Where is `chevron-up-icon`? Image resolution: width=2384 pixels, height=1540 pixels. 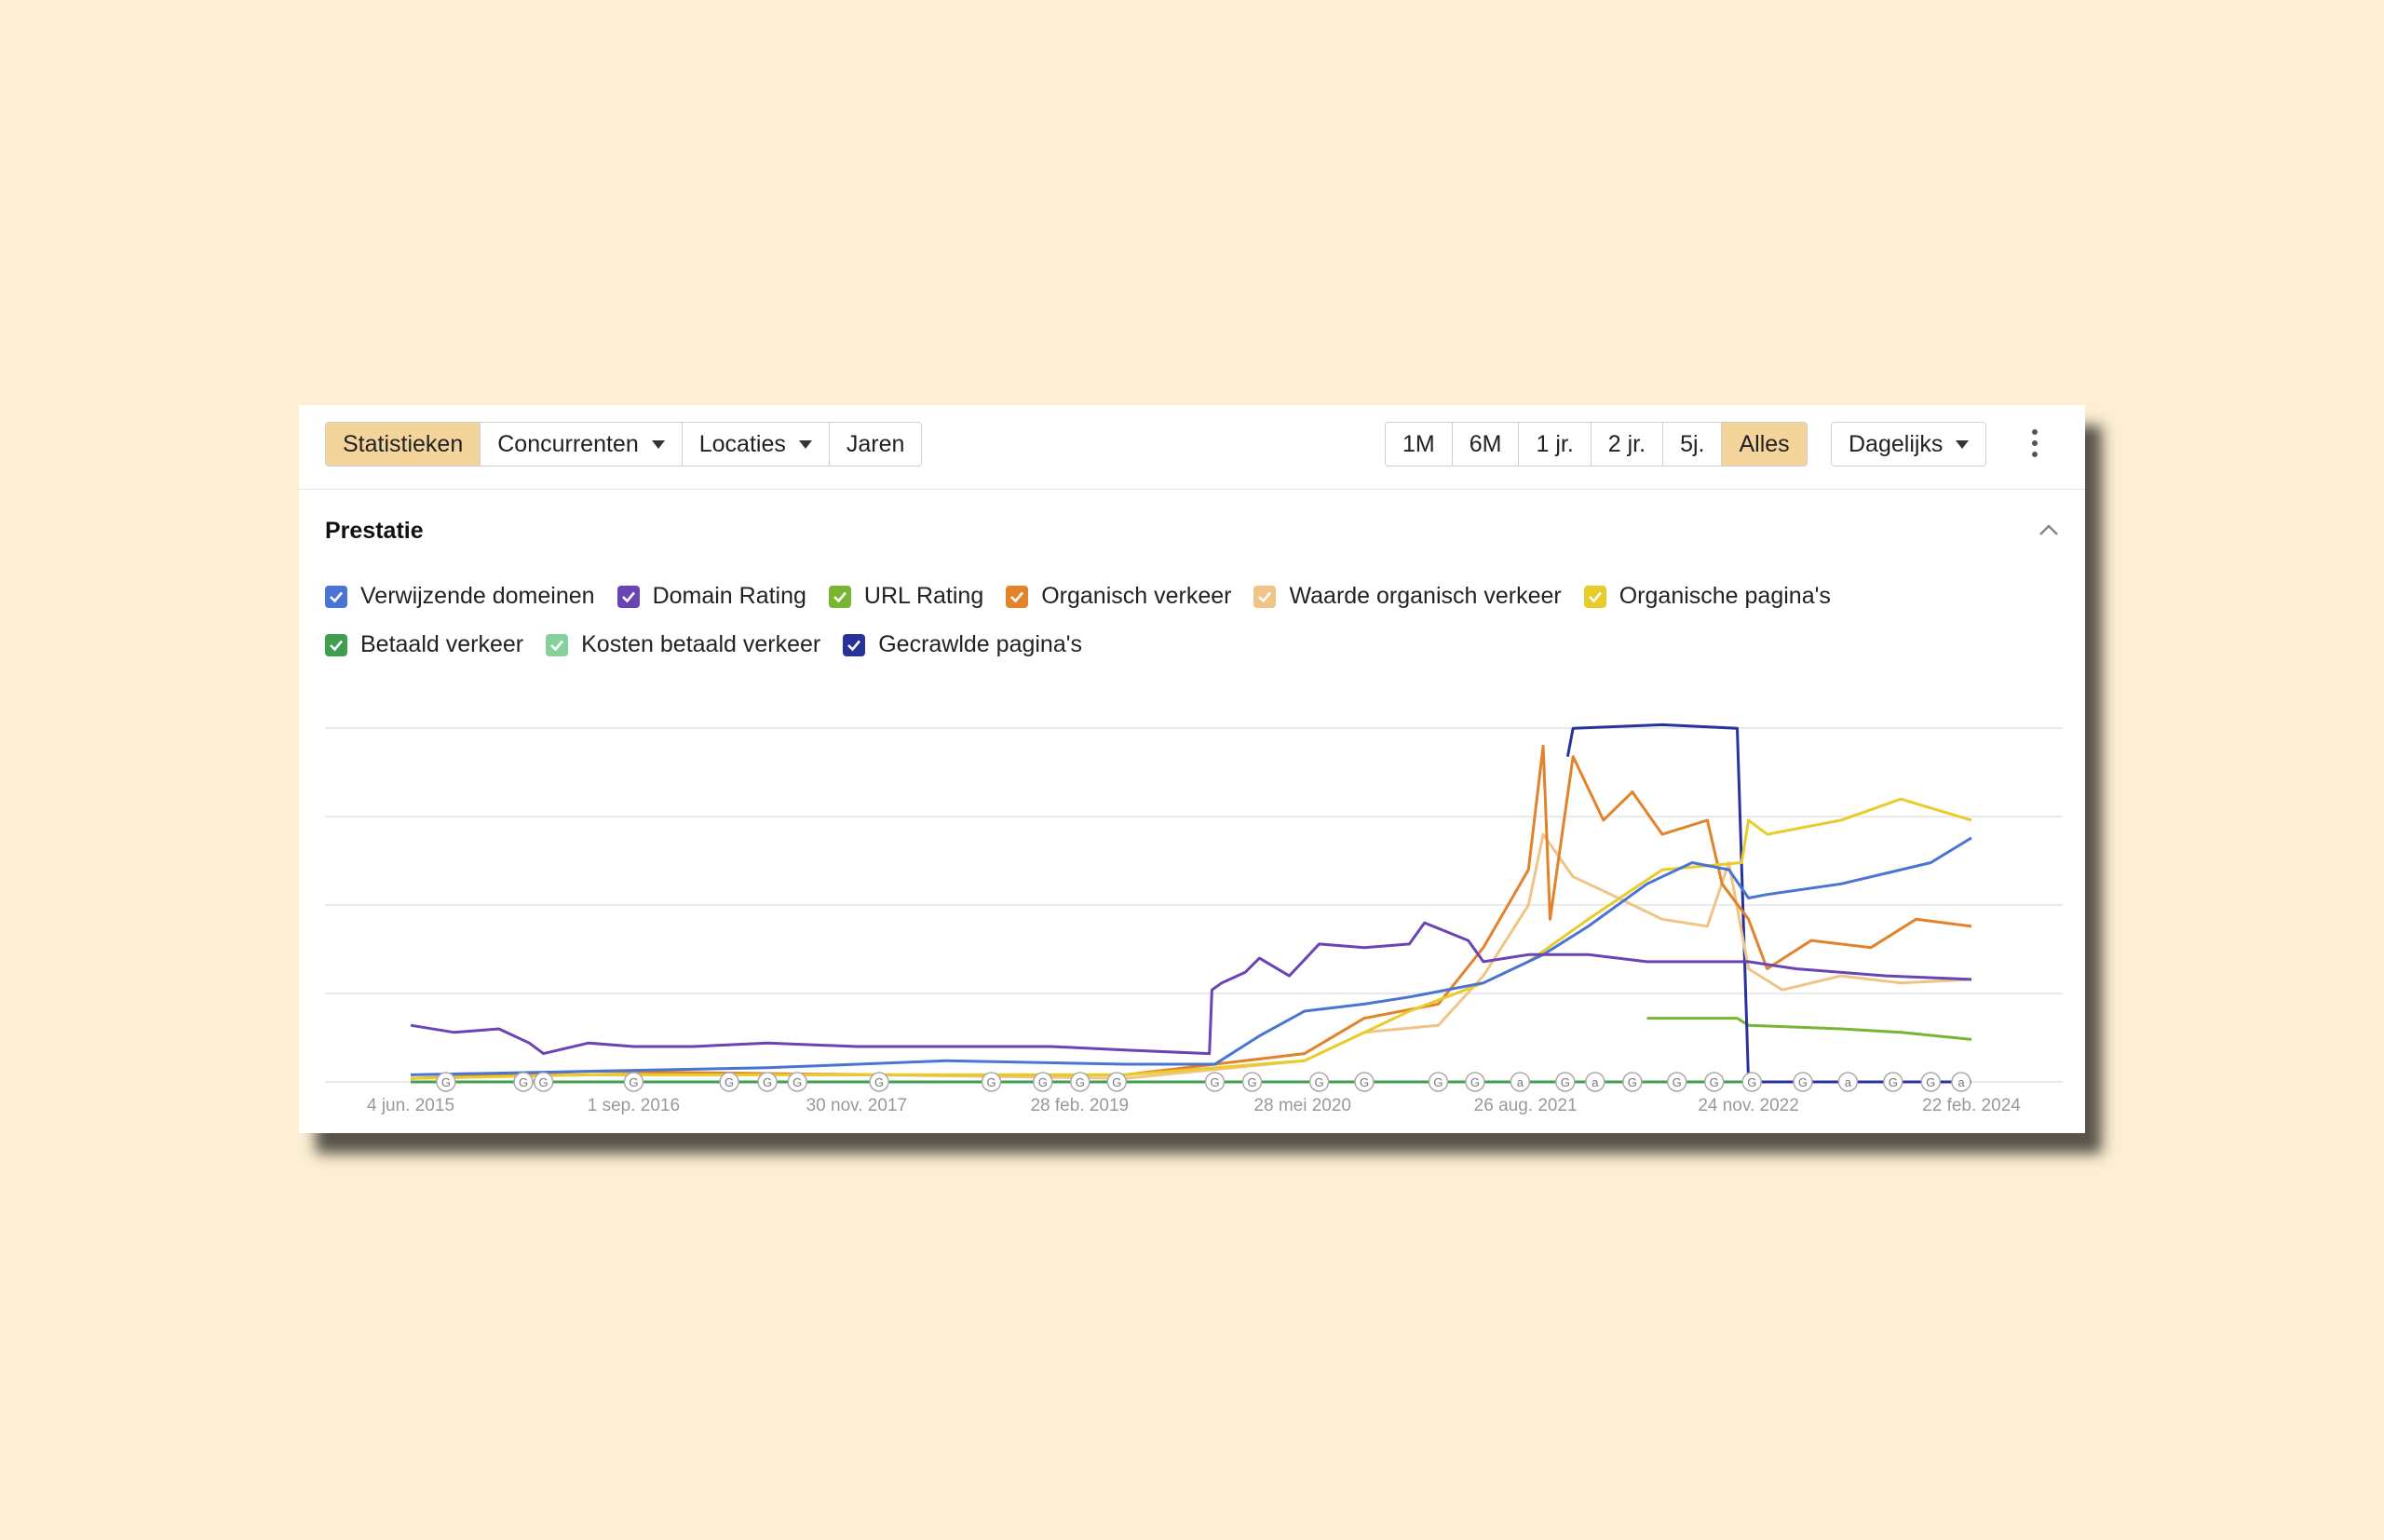
chevron-up-icon is located at coordinates (2049, 531).